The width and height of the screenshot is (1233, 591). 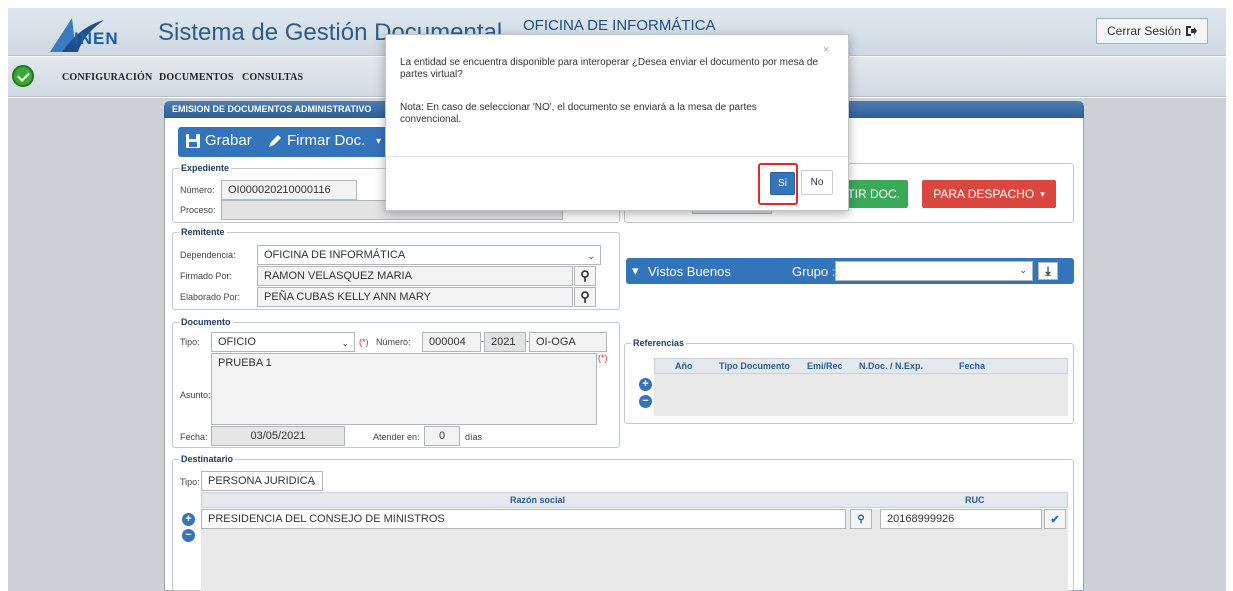 I want to click on remove-reference-button: −, so click(x=645, y=401).